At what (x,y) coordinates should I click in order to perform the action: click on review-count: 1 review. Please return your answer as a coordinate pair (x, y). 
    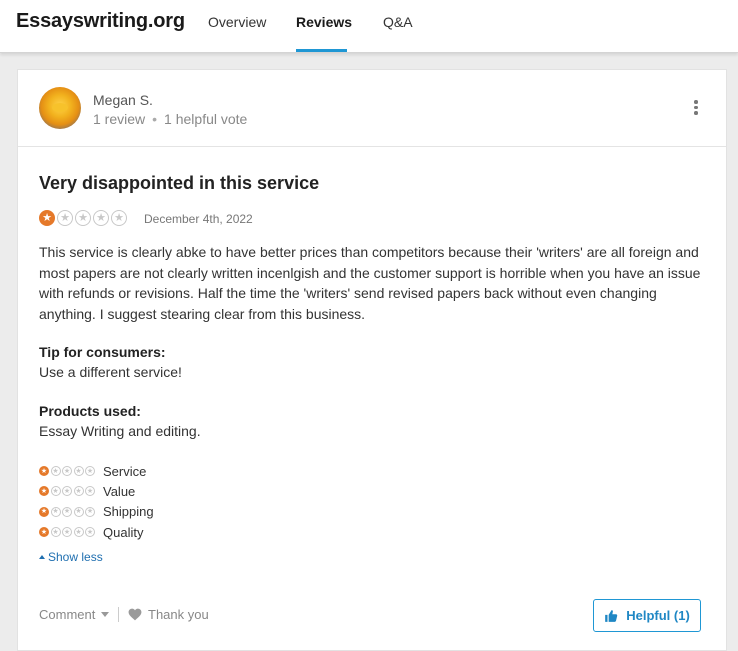
    Looking at the image, I should click on (119, 119).